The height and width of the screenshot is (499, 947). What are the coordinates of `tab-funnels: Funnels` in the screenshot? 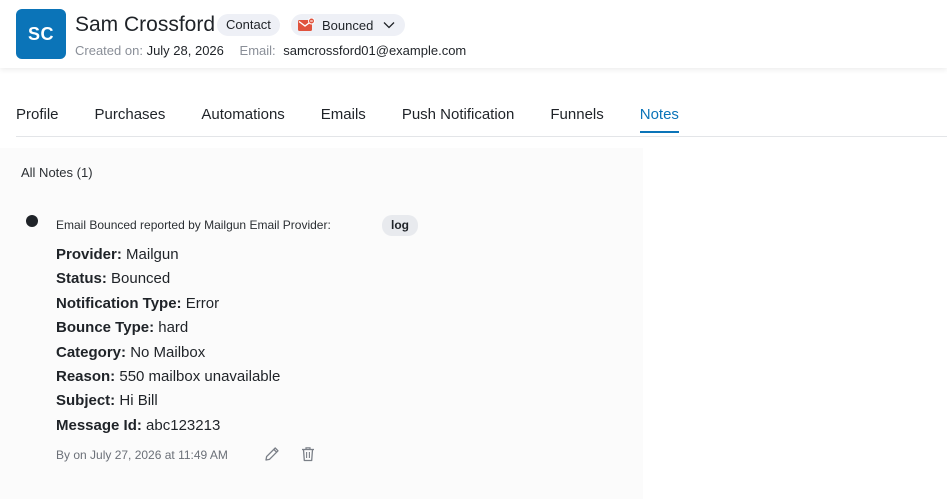 It's located at (576, 118).